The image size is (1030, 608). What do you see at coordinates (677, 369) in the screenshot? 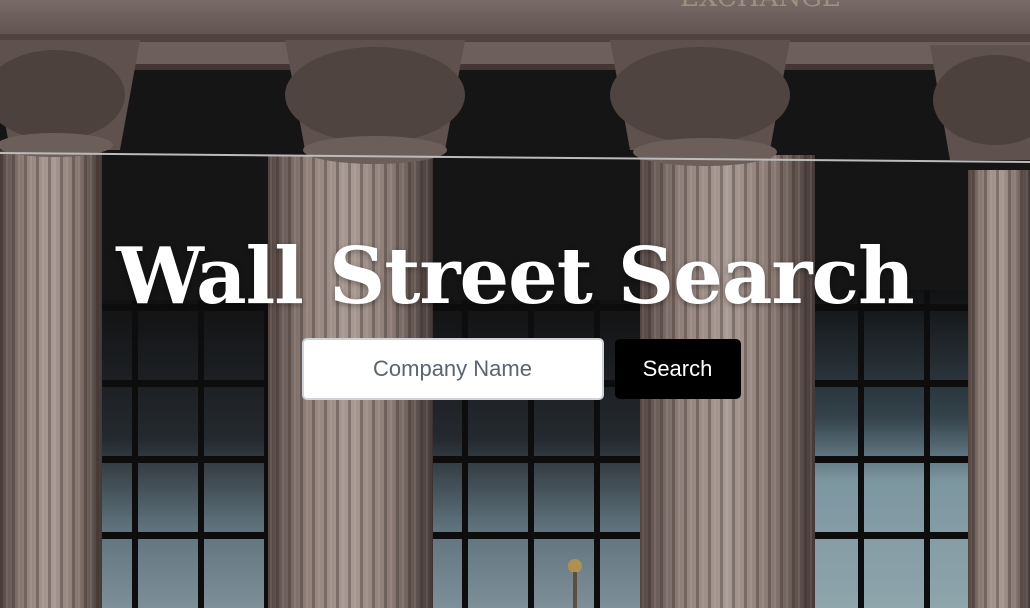
I see `search-button: Search` at bounding box center [677, 369].